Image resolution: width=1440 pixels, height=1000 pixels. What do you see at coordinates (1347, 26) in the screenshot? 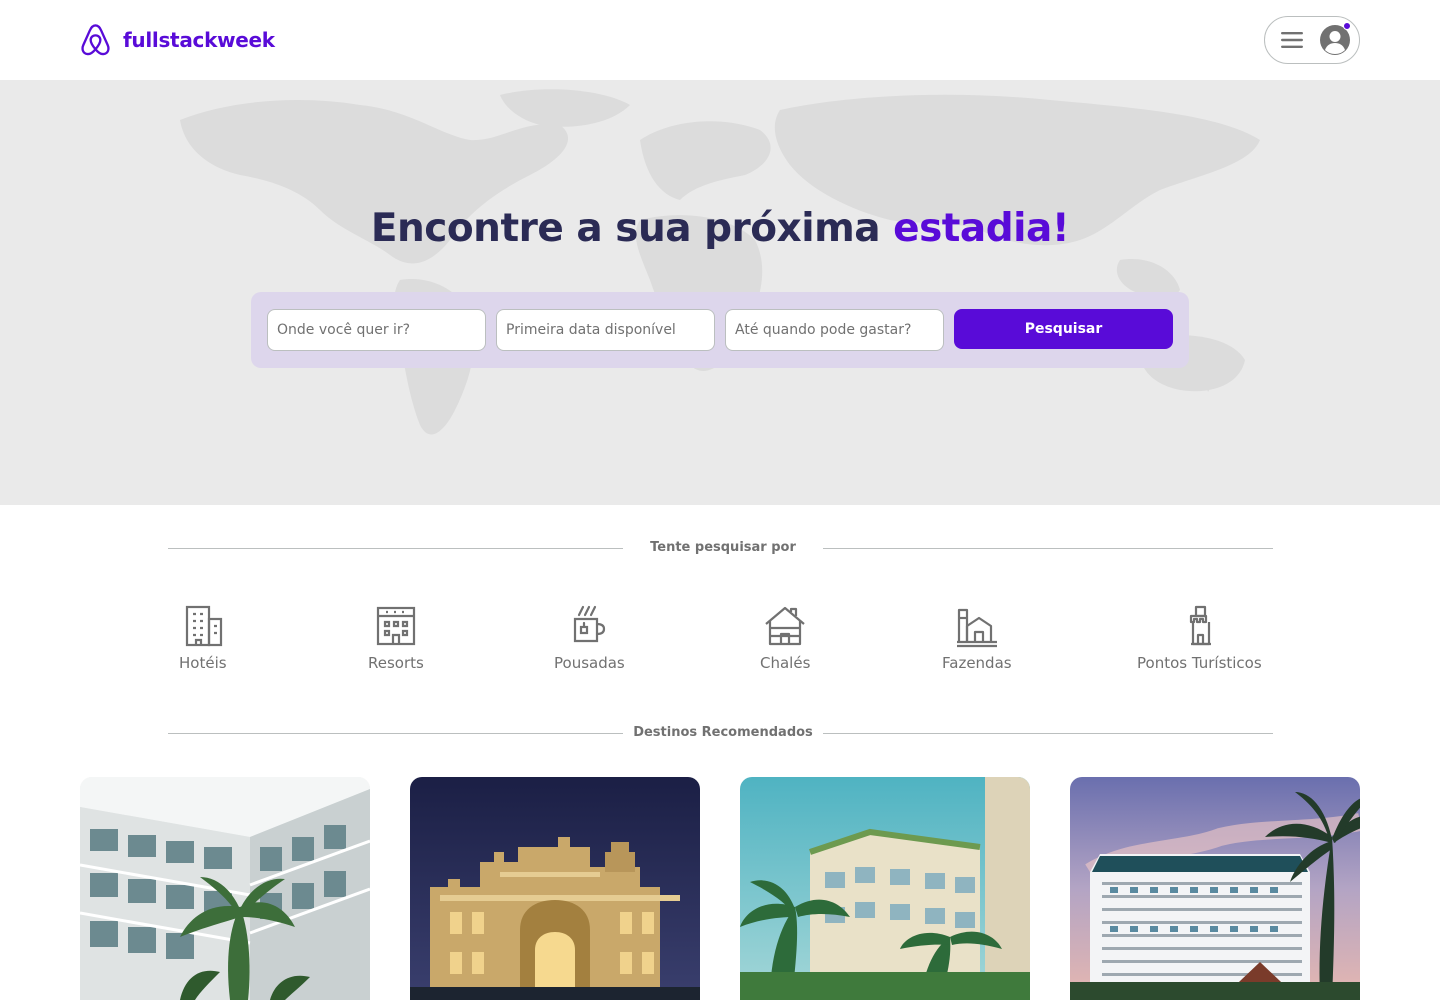
I see `notification-dot` at bounding box center [1347, 26].